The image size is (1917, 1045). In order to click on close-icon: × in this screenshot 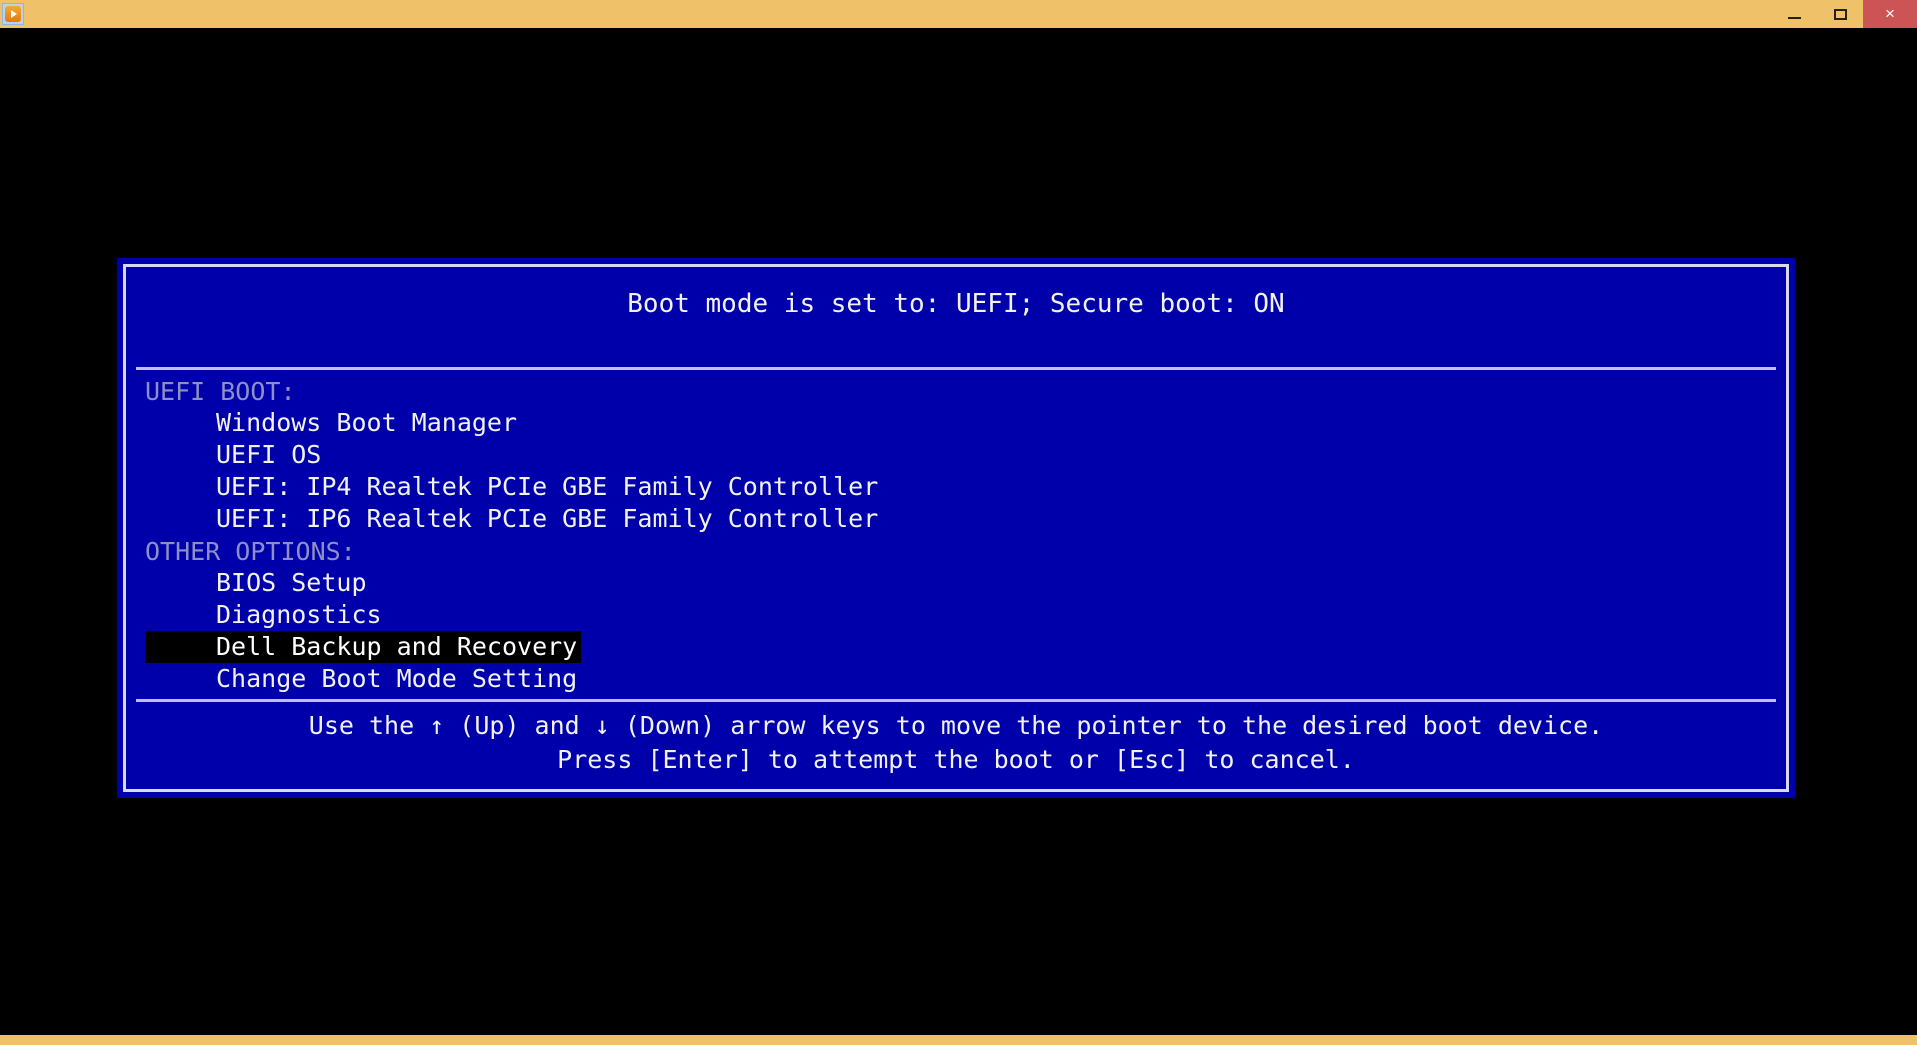, I will do `click(1890, 13)`.